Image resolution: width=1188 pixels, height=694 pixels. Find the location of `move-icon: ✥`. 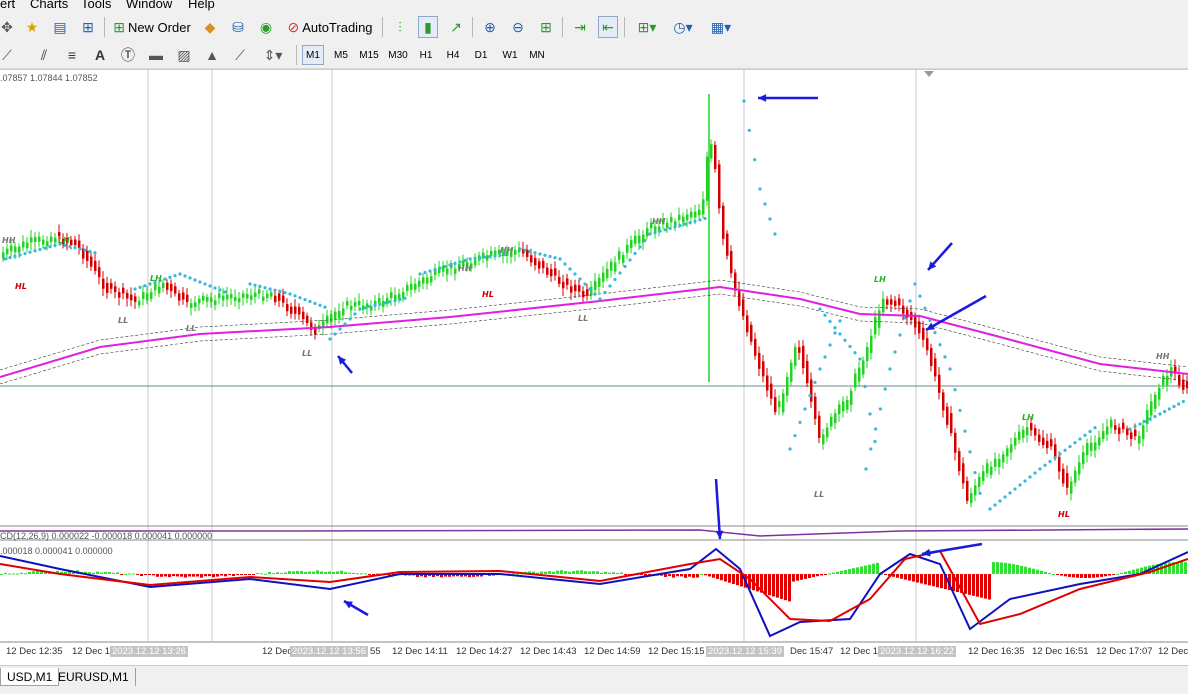

move-icon: ✥ is located at coordinates (7, 27).